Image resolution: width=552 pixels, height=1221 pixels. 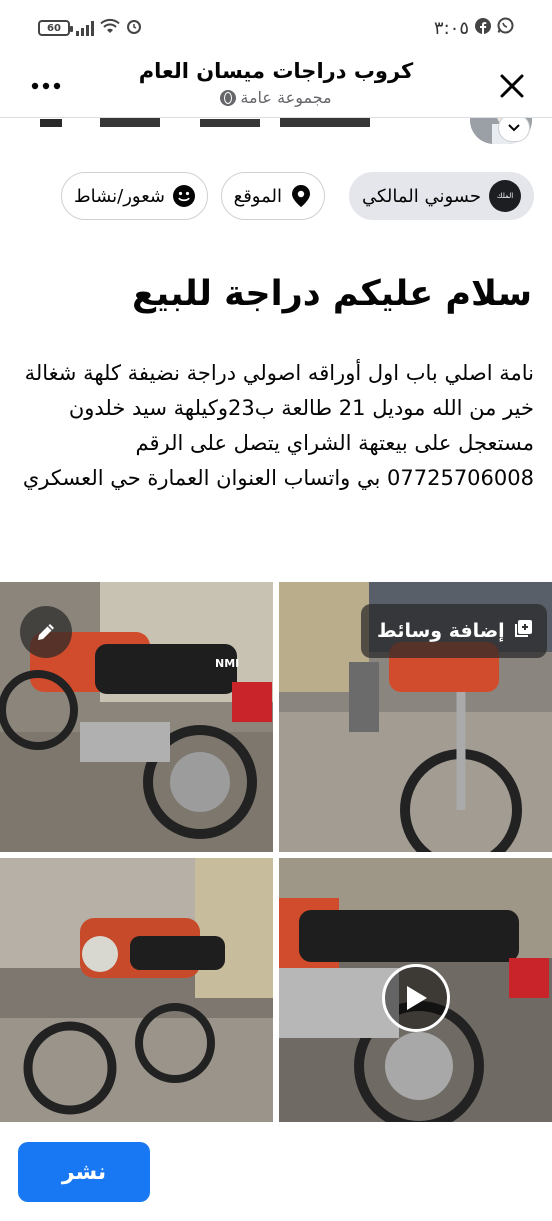 What do you see at coordinates (134, 28) in the screenshot?
I see `alarm-icon` at bounding box center [134, 28].